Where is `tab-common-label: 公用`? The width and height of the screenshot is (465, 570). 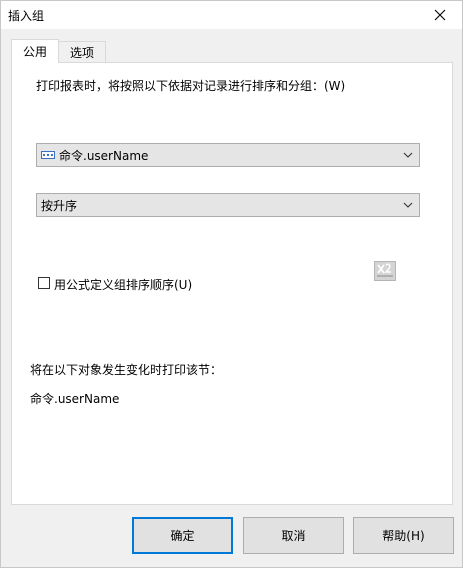 tab-common-label: 公用 is located at coordinates (34, 52).